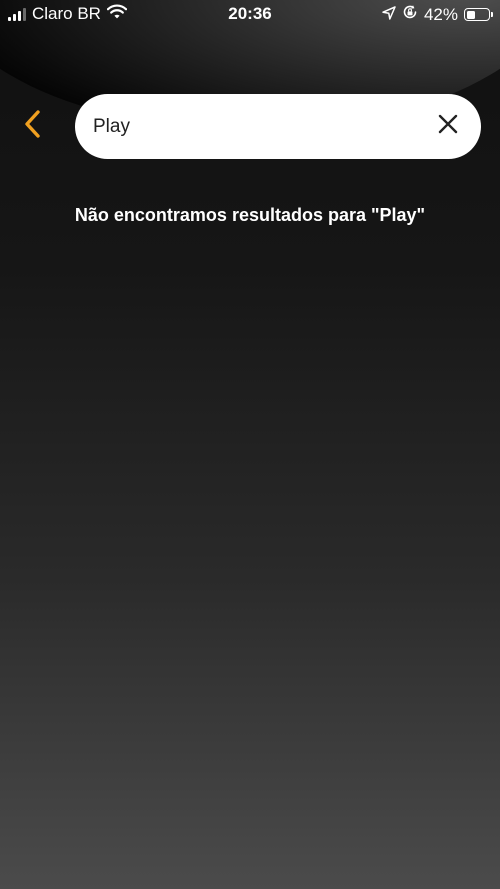 The height and width of the screenshot is (889, 500). I want to click on battery-percent: 42%, so click(440, 14).